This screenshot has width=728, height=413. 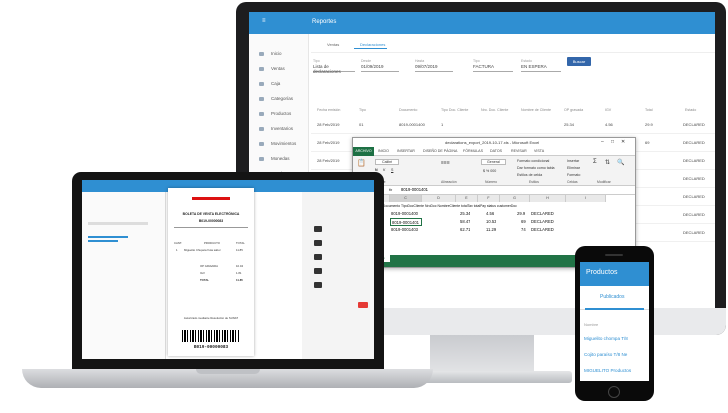 I want to click on maximize-icon: □, so click(x=612, y=142).